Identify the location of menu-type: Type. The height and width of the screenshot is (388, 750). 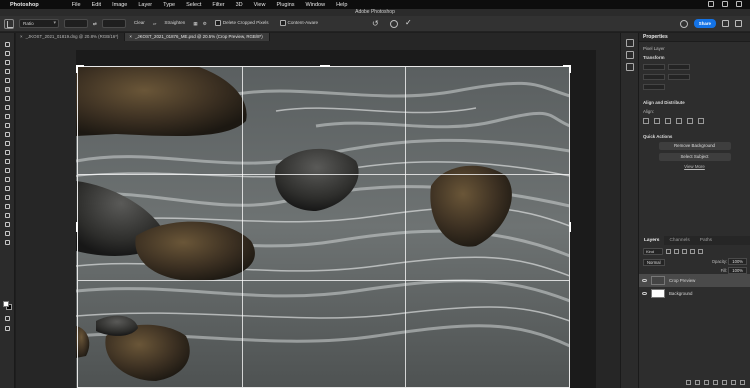
(169, 5).